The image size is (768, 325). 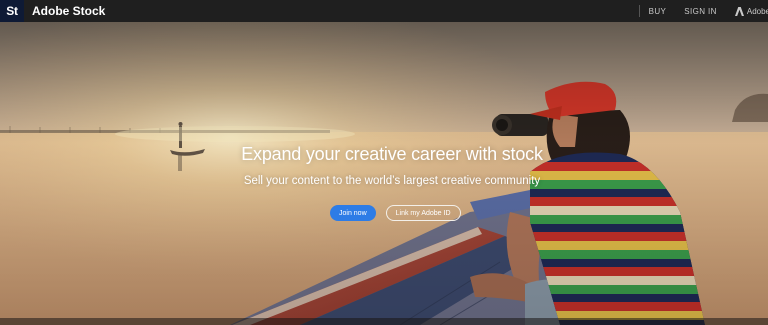 I want to click on sign-in-link: SIGN IN, so click(x=700, y=11).